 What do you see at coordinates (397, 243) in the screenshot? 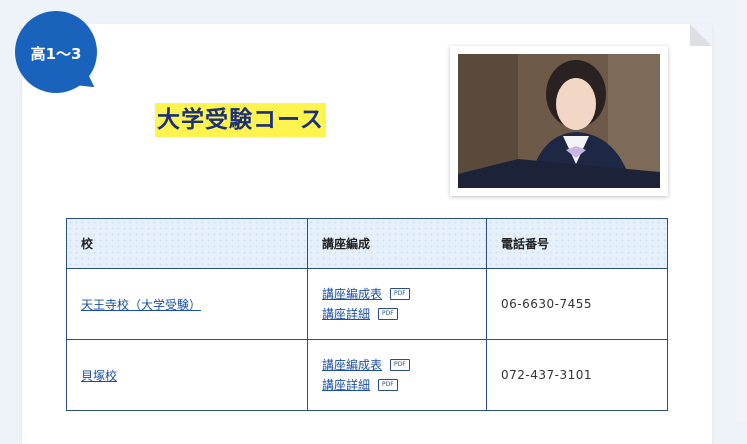
I see `header-lectures: 講座編成` at bounding box center [397, 243].